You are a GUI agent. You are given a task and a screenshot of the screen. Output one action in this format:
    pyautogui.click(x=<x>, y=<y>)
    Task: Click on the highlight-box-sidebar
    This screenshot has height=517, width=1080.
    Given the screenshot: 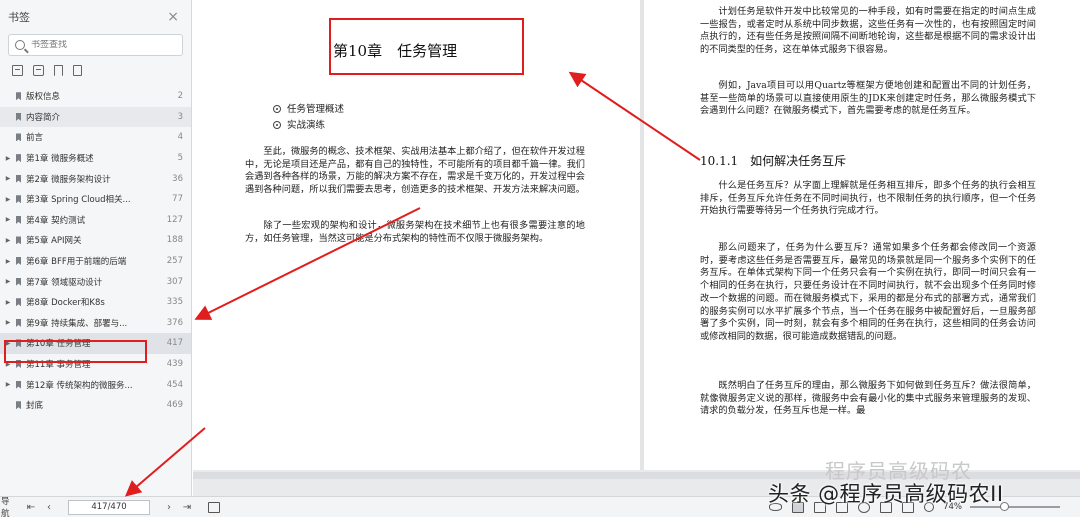 What is the action you would take?
    pyautogui.click(x=75, y=351)
    